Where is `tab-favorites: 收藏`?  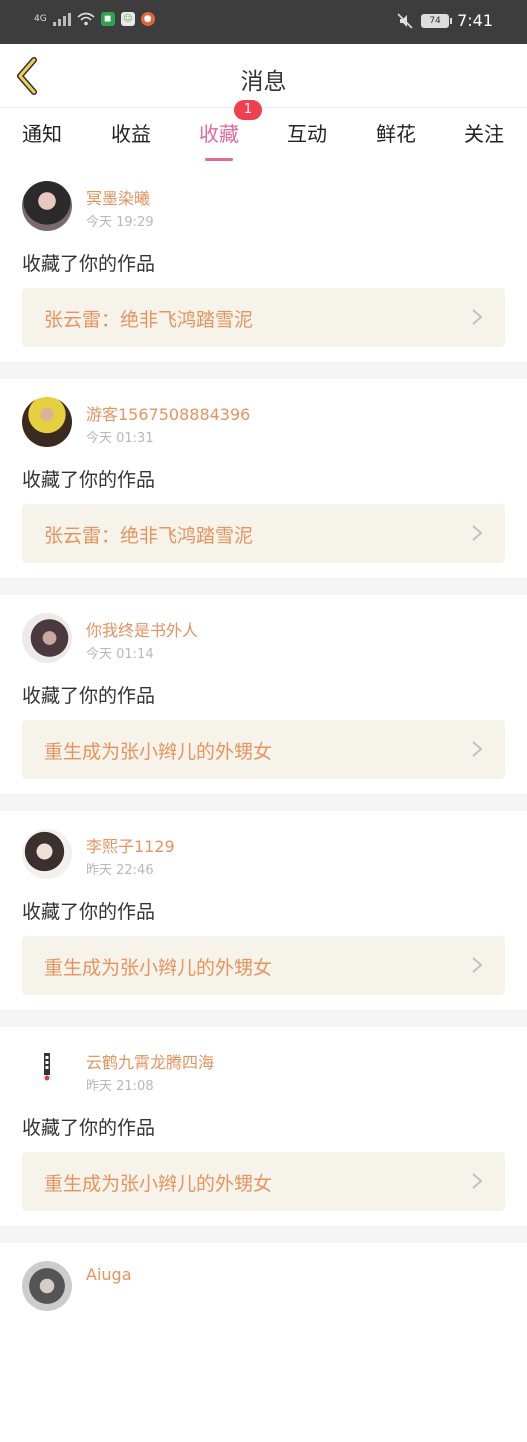
tab-favorites: 收藏 is located at coordinates (219, 139).